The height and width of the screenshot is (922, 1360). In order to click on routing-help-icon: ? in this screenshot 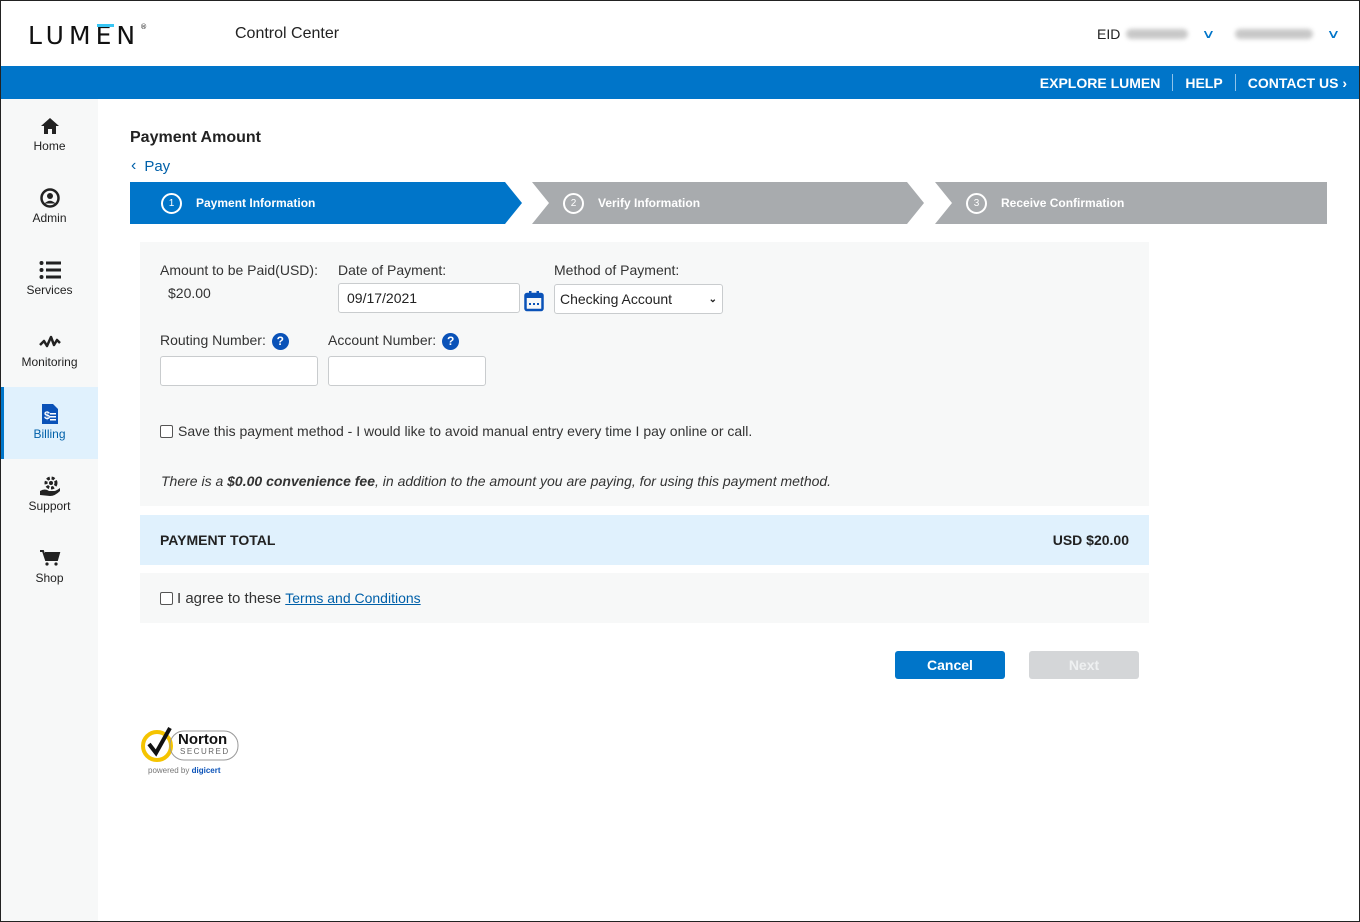, I will do `click(280, 341)`.